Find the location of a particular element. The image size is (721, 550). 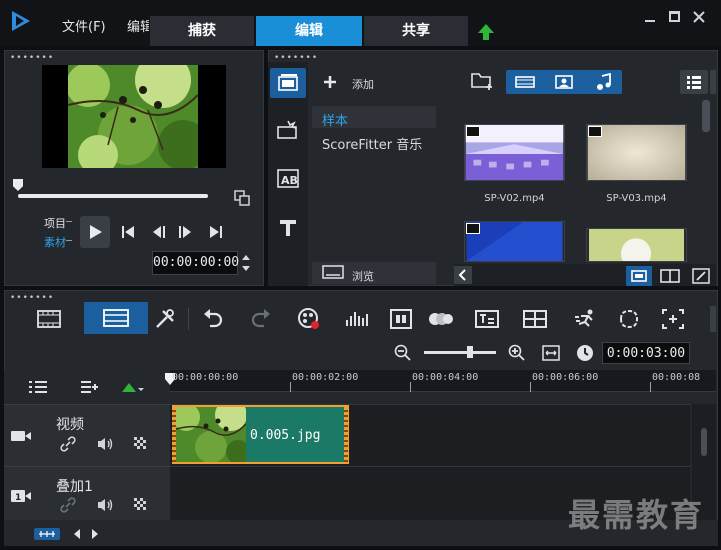

scroll-left-button is located at coordinates (463, 275).